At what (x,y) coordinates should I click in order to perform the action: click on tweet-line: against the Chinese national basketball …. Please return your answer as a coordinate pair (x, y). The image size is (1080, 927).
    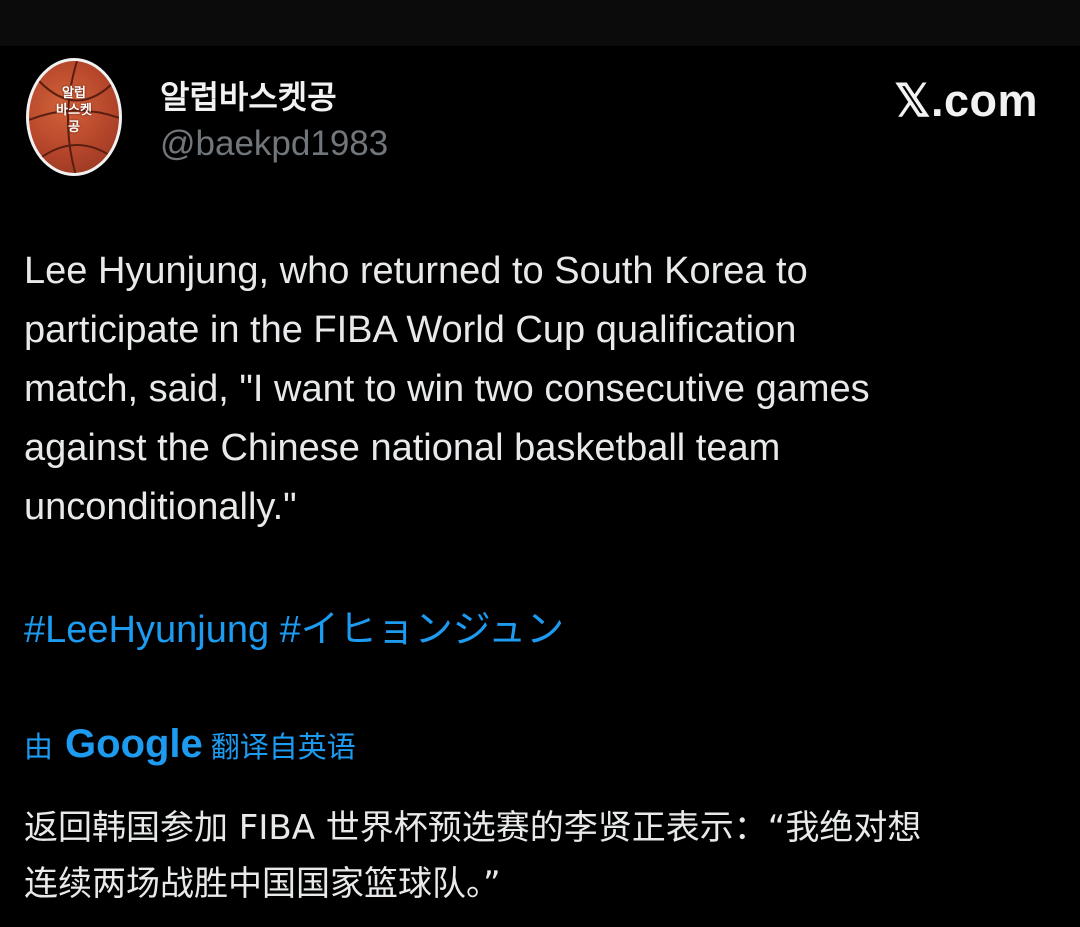
    Looking at the image, I should click on (402, 448).